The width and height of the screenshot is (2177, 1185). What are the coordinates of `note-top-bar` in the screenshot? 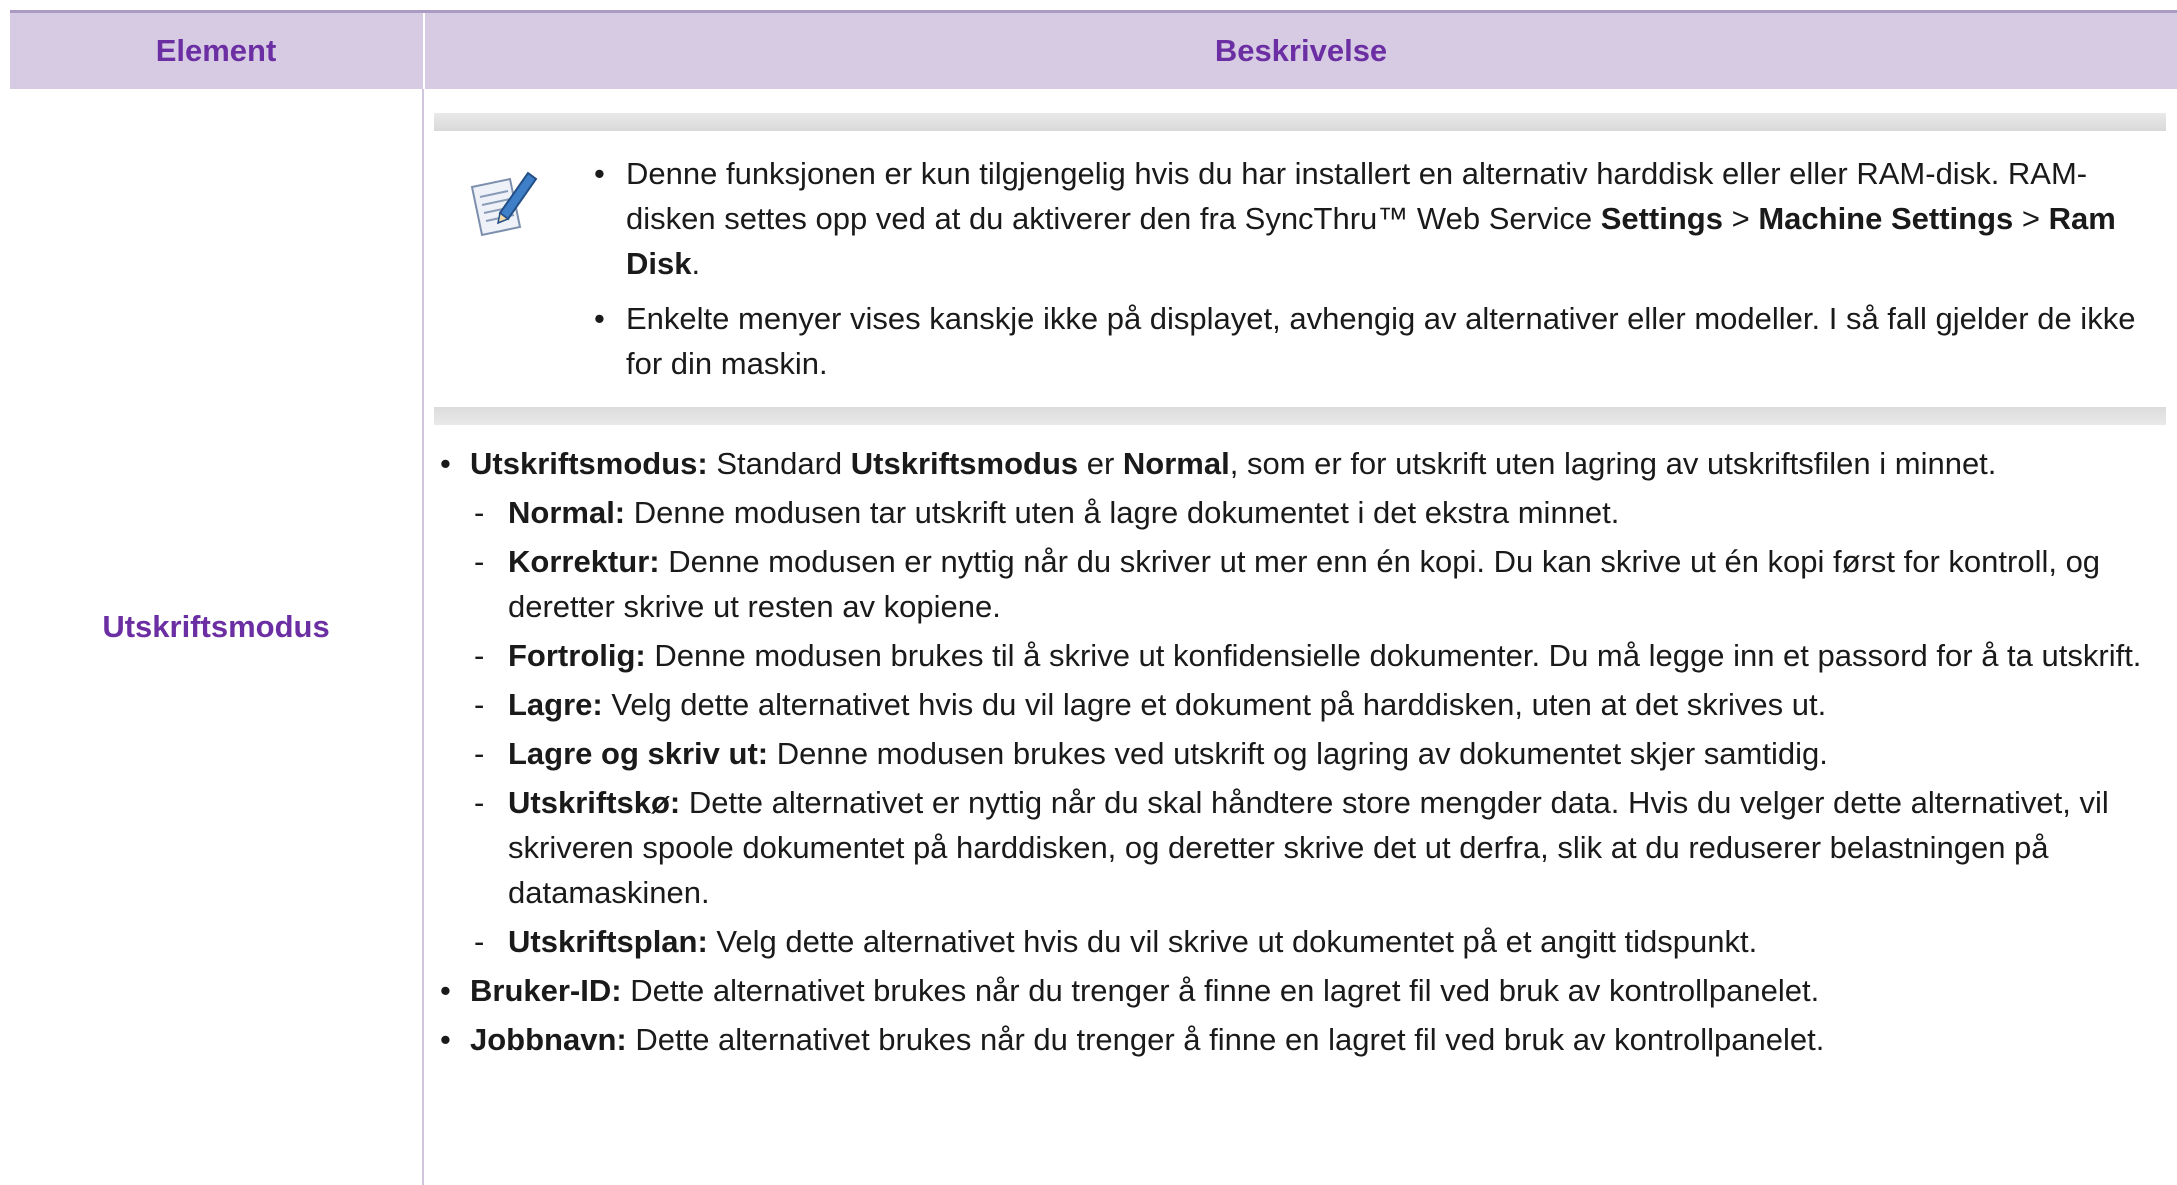 It's located at (1300, 122).